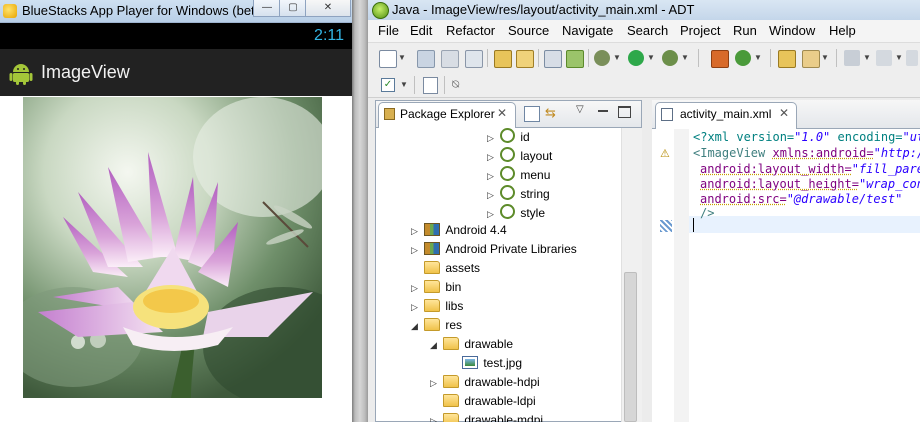 The image size is (920, 422). What do you see at coordinates (707, 213) in the screenshot?
I see `code-line-6: />` at bounding box center [707, 213].